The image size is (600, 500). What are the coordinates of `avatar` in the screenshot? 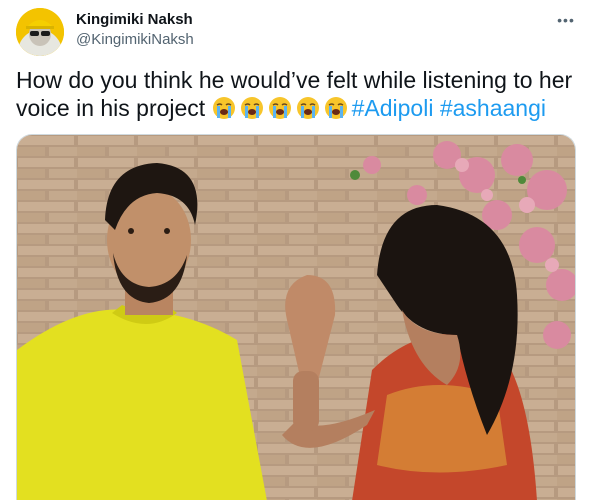 It's located at (40, 32).